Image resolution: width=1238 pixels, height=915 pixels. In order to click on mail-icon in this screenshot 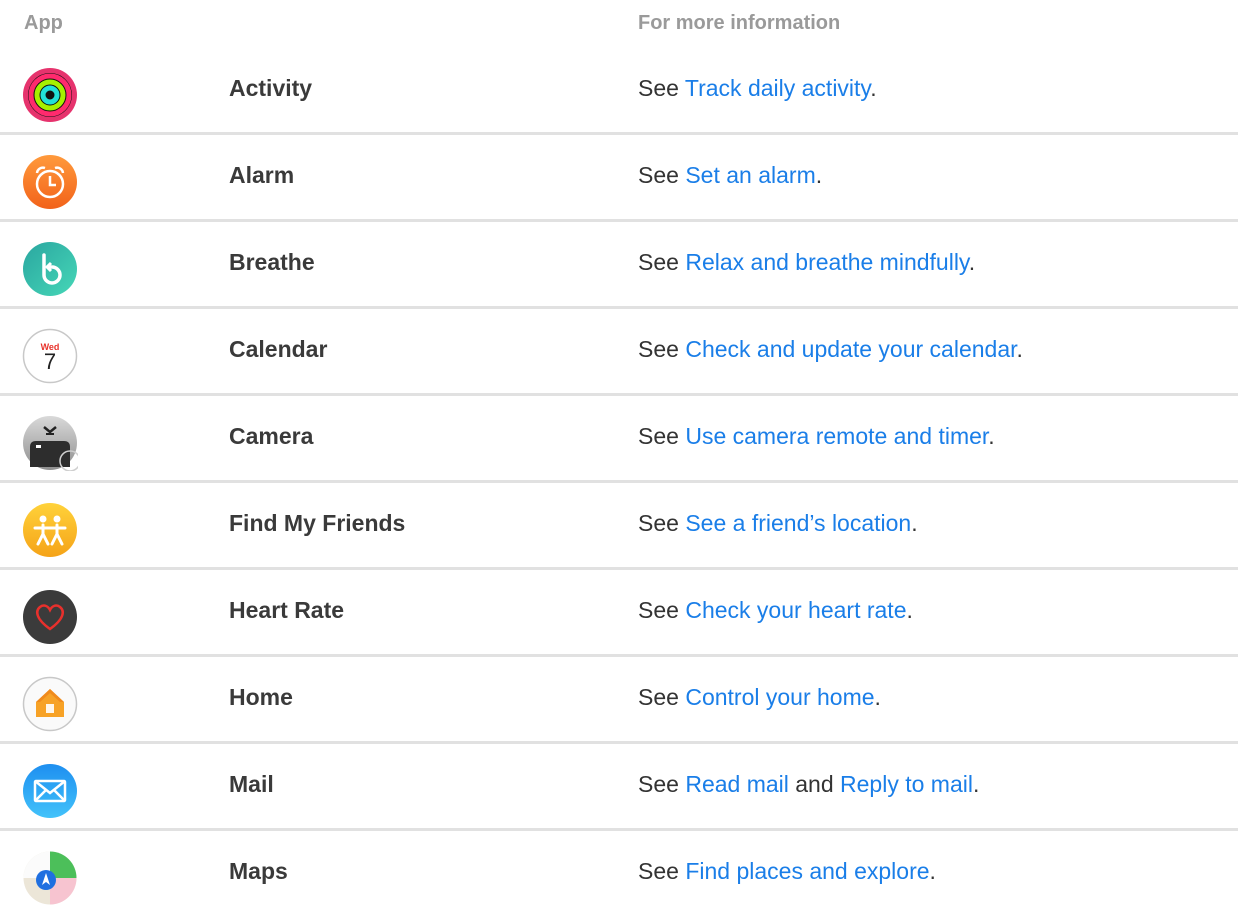, I will do `click(50, 791)`.